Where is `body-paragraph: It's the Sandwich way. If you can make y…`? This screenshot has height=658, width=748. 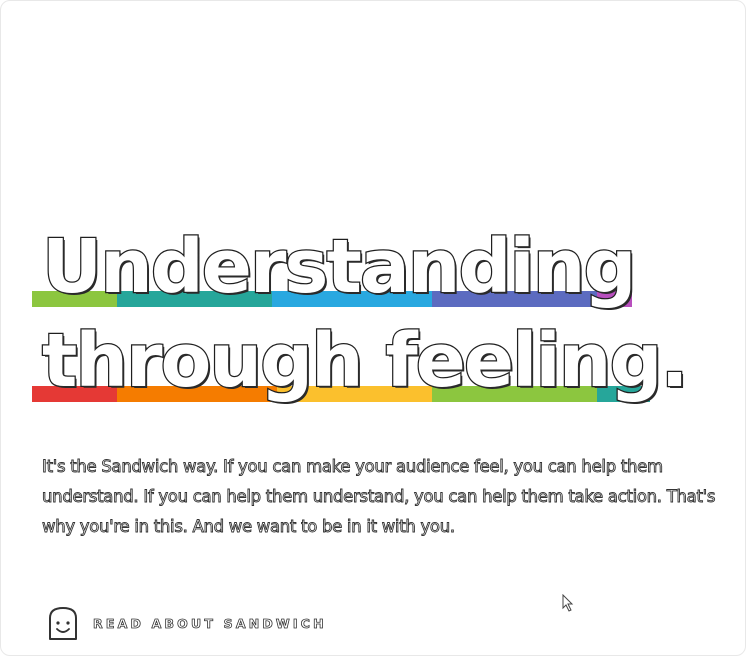 body-paragraph: It's the Sandwich way. If you can make y… is located at coordinates (379, 497).